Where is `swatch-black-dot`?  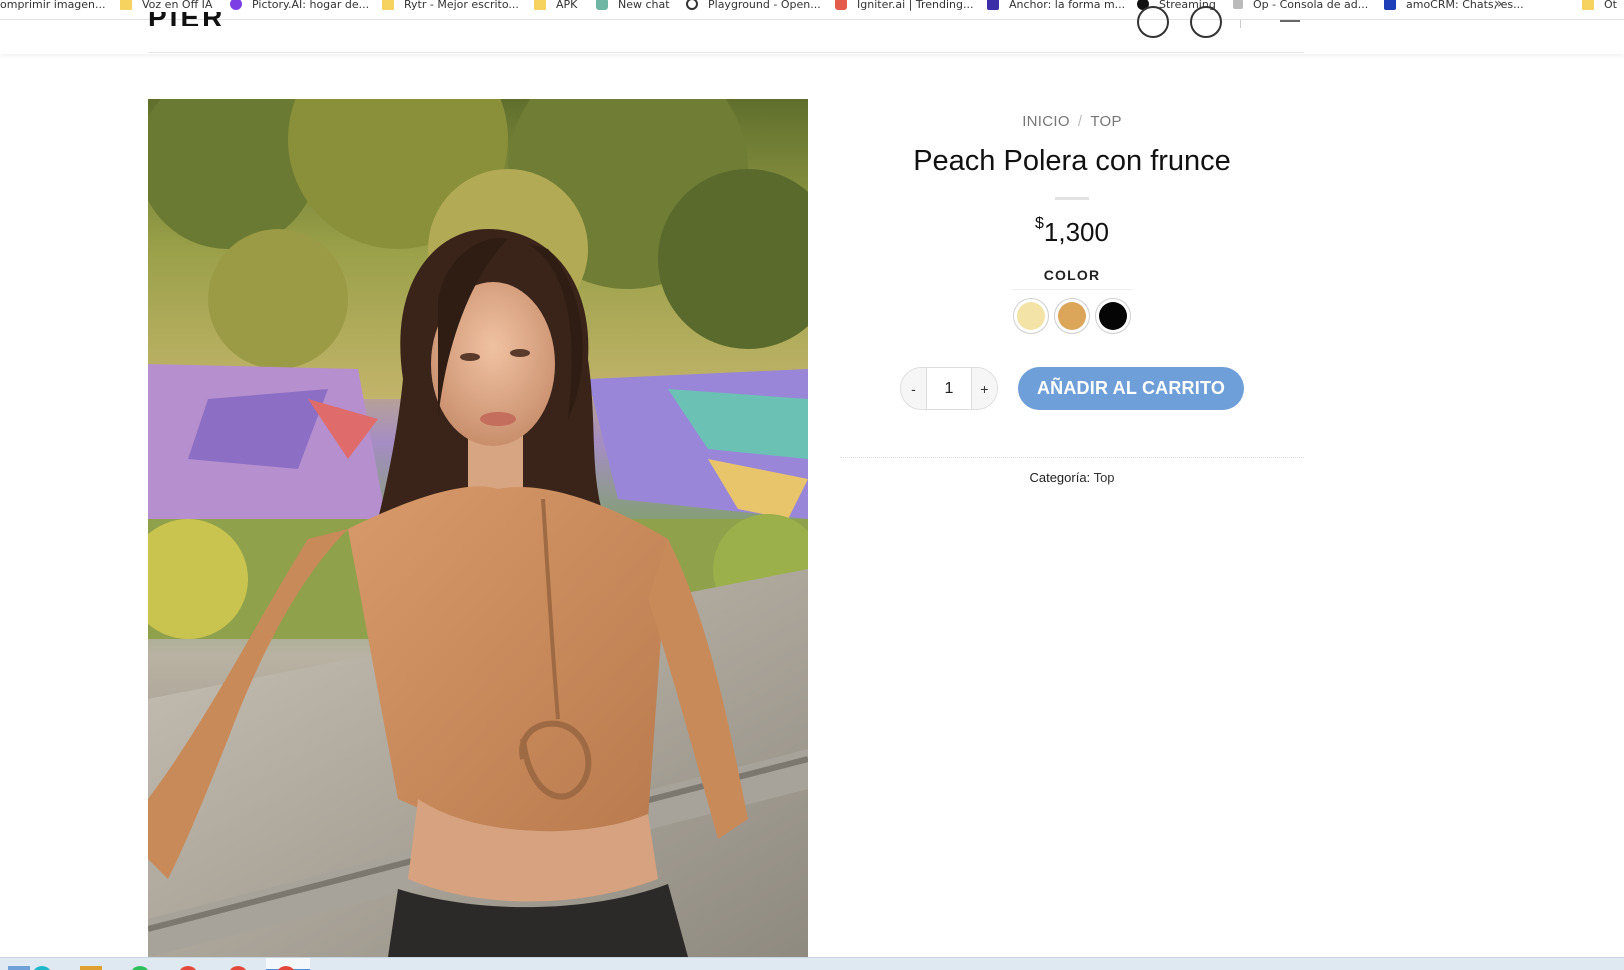 swatch-black-dot is located at coordinates (1113, 316).